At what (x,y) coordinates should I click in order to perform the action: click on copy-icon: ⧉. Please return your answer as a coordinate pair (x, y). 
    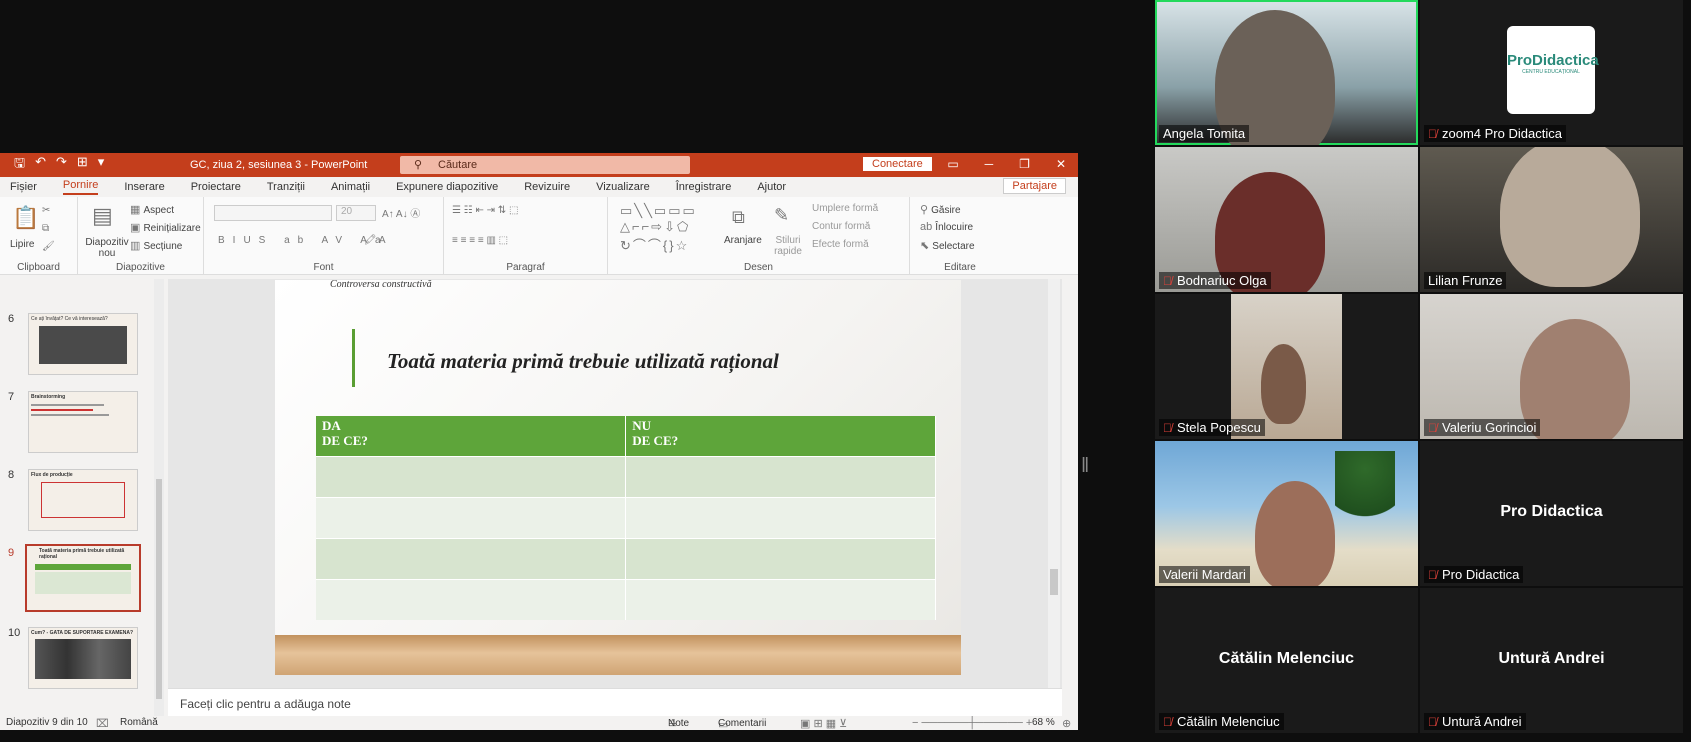
    Looking at the image, I should click on (45, 228).